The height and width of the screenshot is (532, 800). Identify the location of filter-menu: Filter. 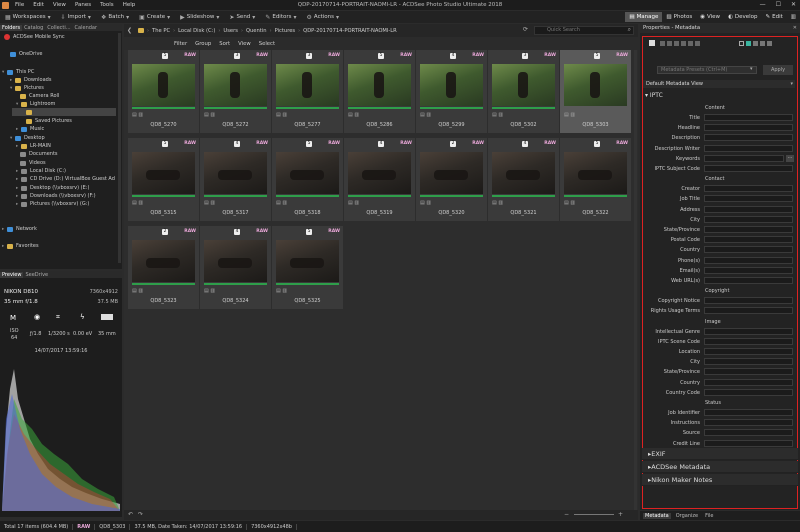
(180, 44).